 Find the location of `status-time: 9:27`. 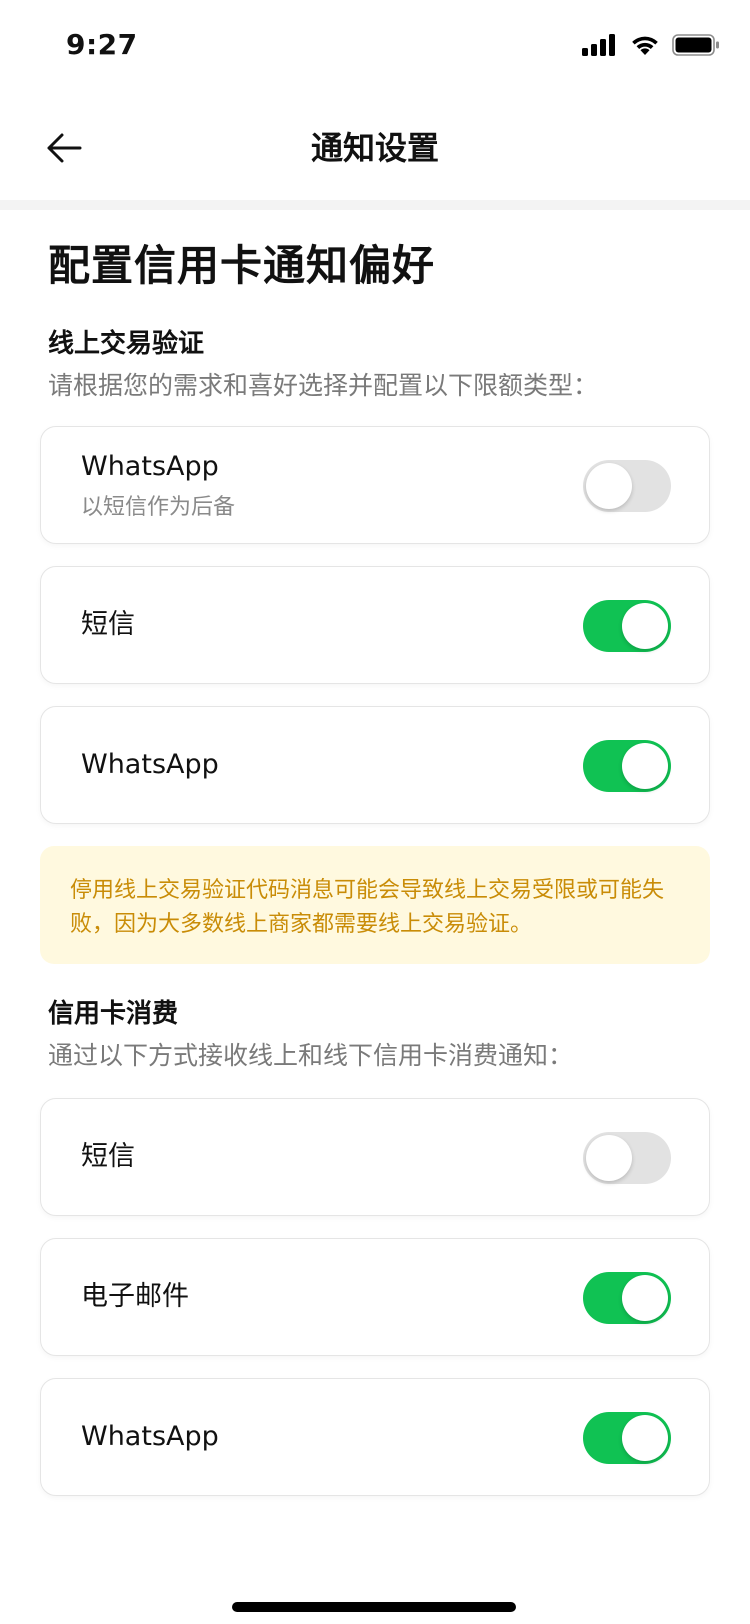

status-time: 9:27 is located at coordinates (102, 44).